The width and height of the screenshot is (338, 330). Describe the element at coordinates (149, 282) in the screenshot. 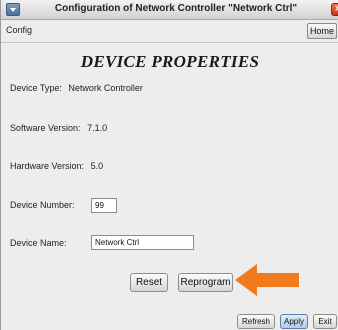

I see `reset-button: Reset` at that location.